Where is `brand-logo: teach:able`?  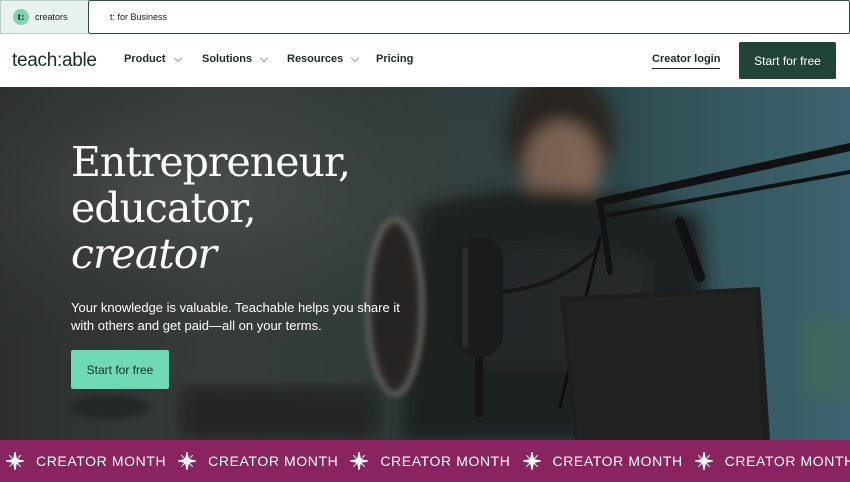 brand-logo: teach:able is located at coordinates (54, 61).